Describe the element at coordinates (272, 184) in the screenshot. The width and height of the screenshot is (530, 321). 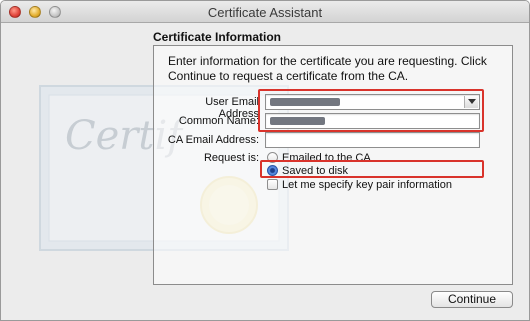
I see `key-pair-checkbox` at that location.